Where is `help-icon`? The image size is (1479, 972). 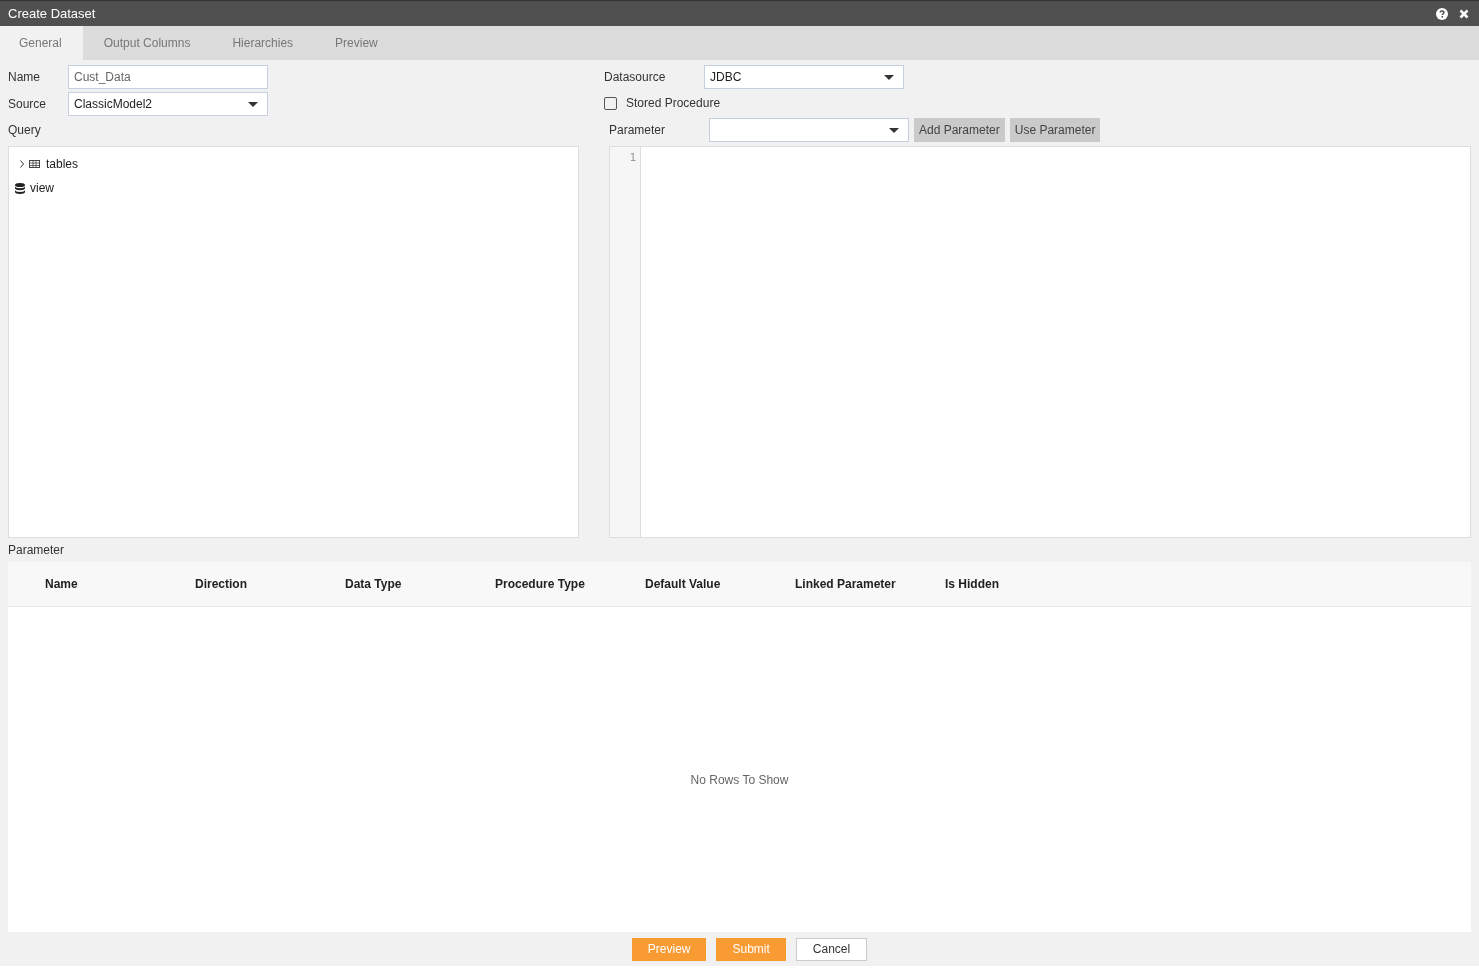
help-icon is located at coordinates (1442, 13).